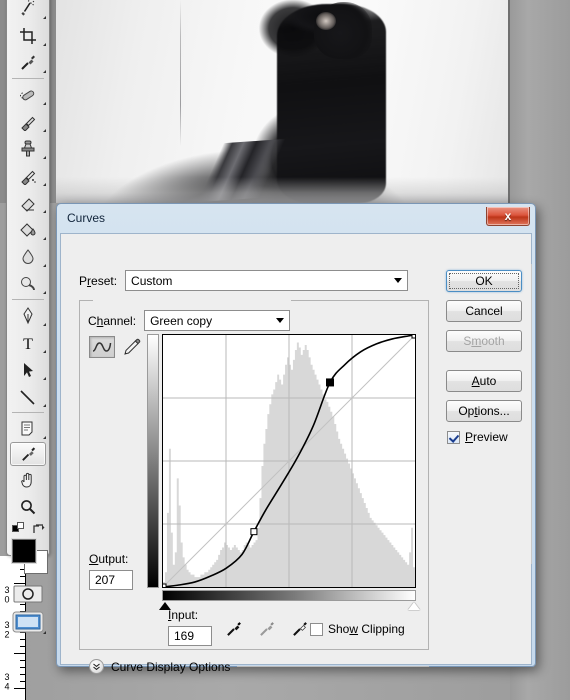 The image size is (570, 700). Describe the element at coordinates (109, 559) in the screenshot. I see `output-label: Output:` at that location.